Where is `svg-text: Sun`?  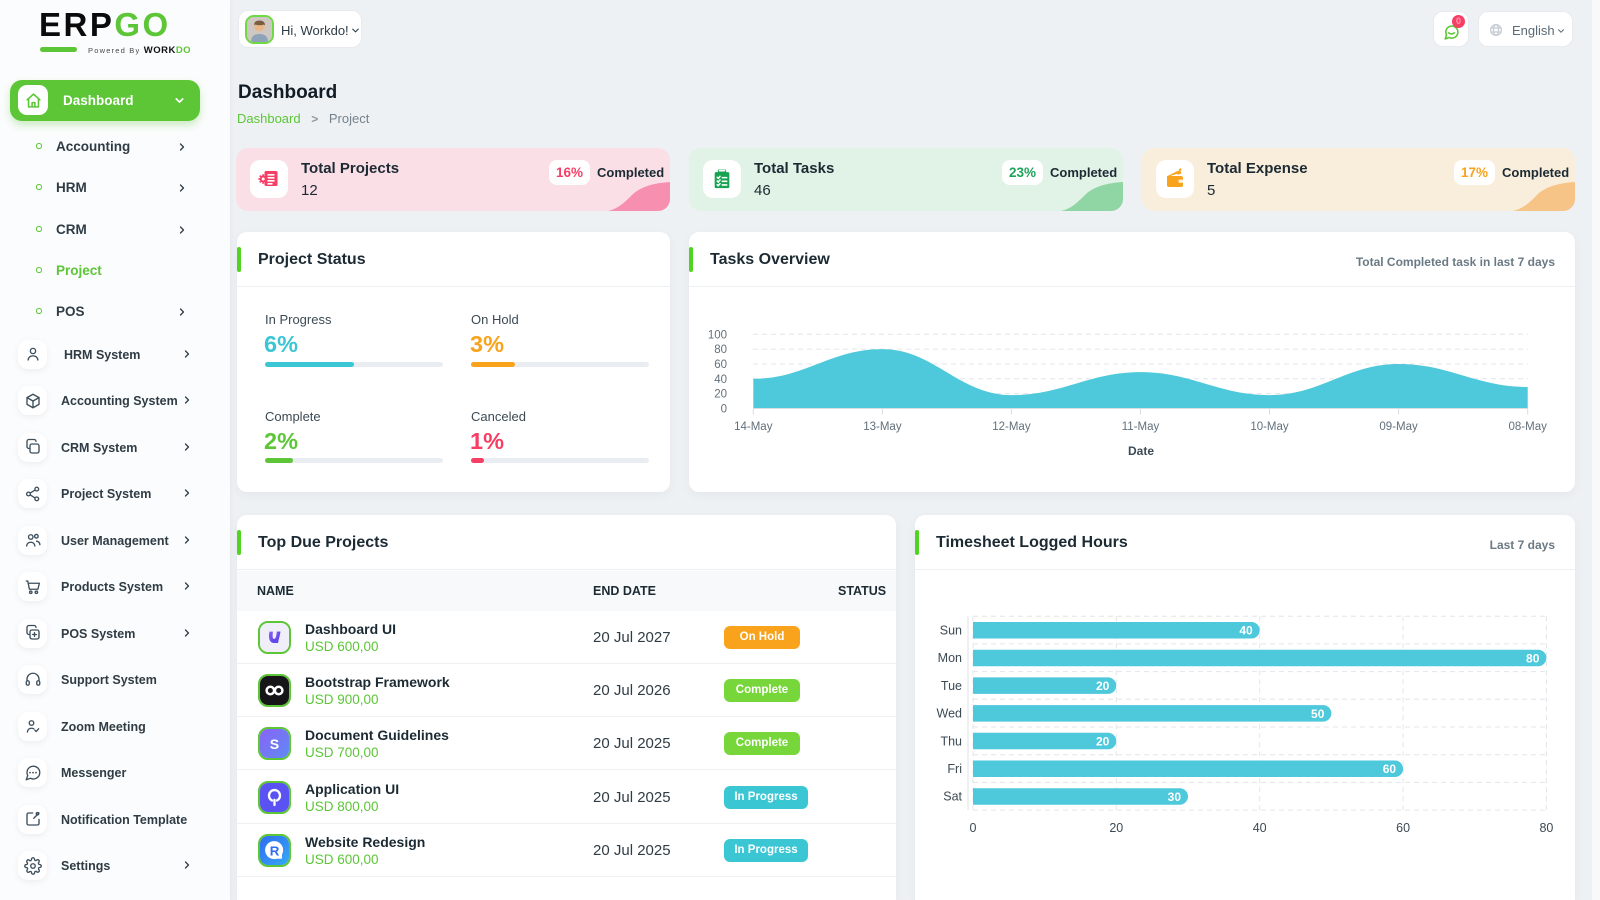 svg-text: Sun is located at coordinates (951, 631).